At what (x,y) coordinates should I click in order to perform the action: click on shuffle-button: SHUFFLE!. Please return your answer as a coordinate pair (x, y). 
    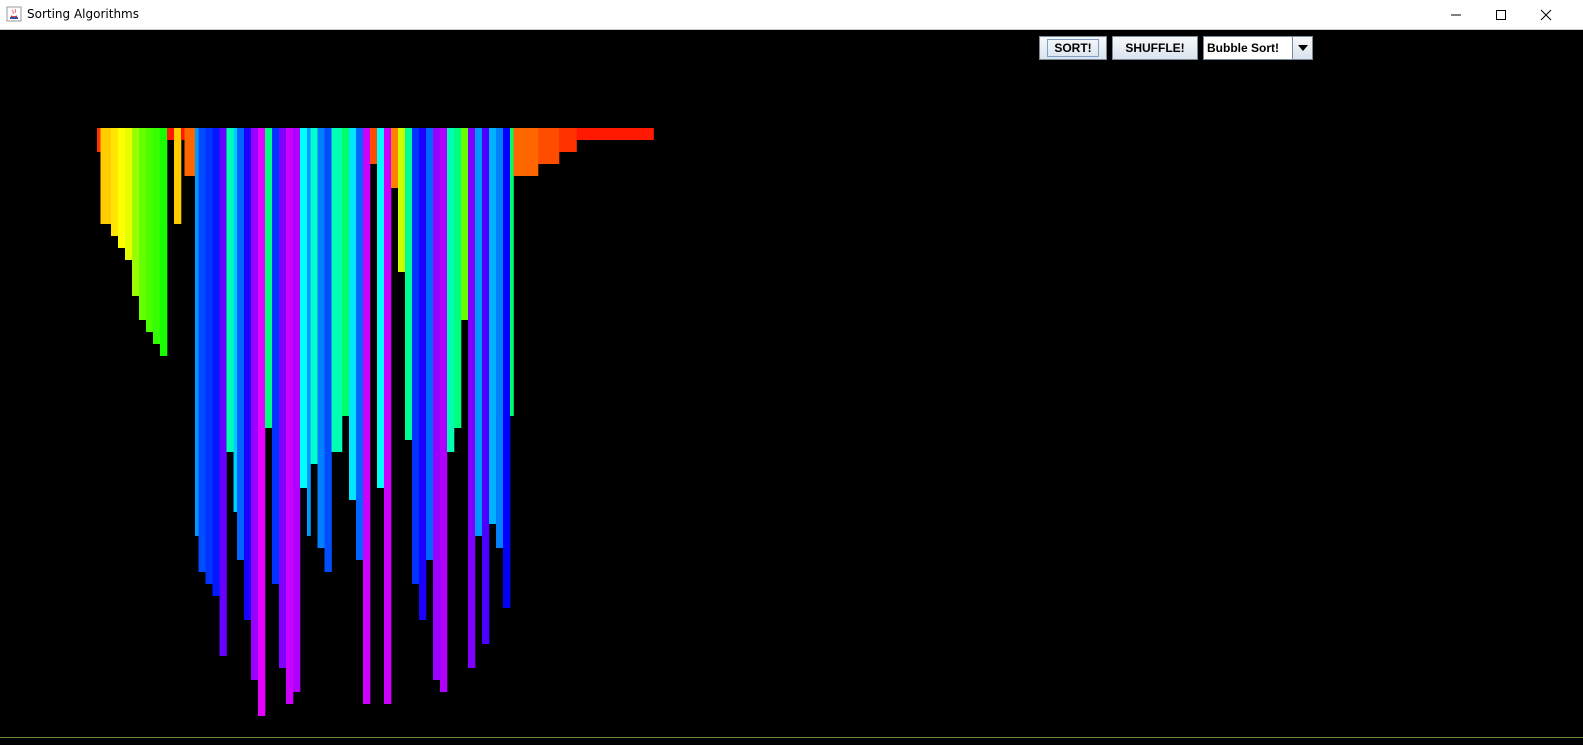
    Looking at the image, I should click on (1155, 48).